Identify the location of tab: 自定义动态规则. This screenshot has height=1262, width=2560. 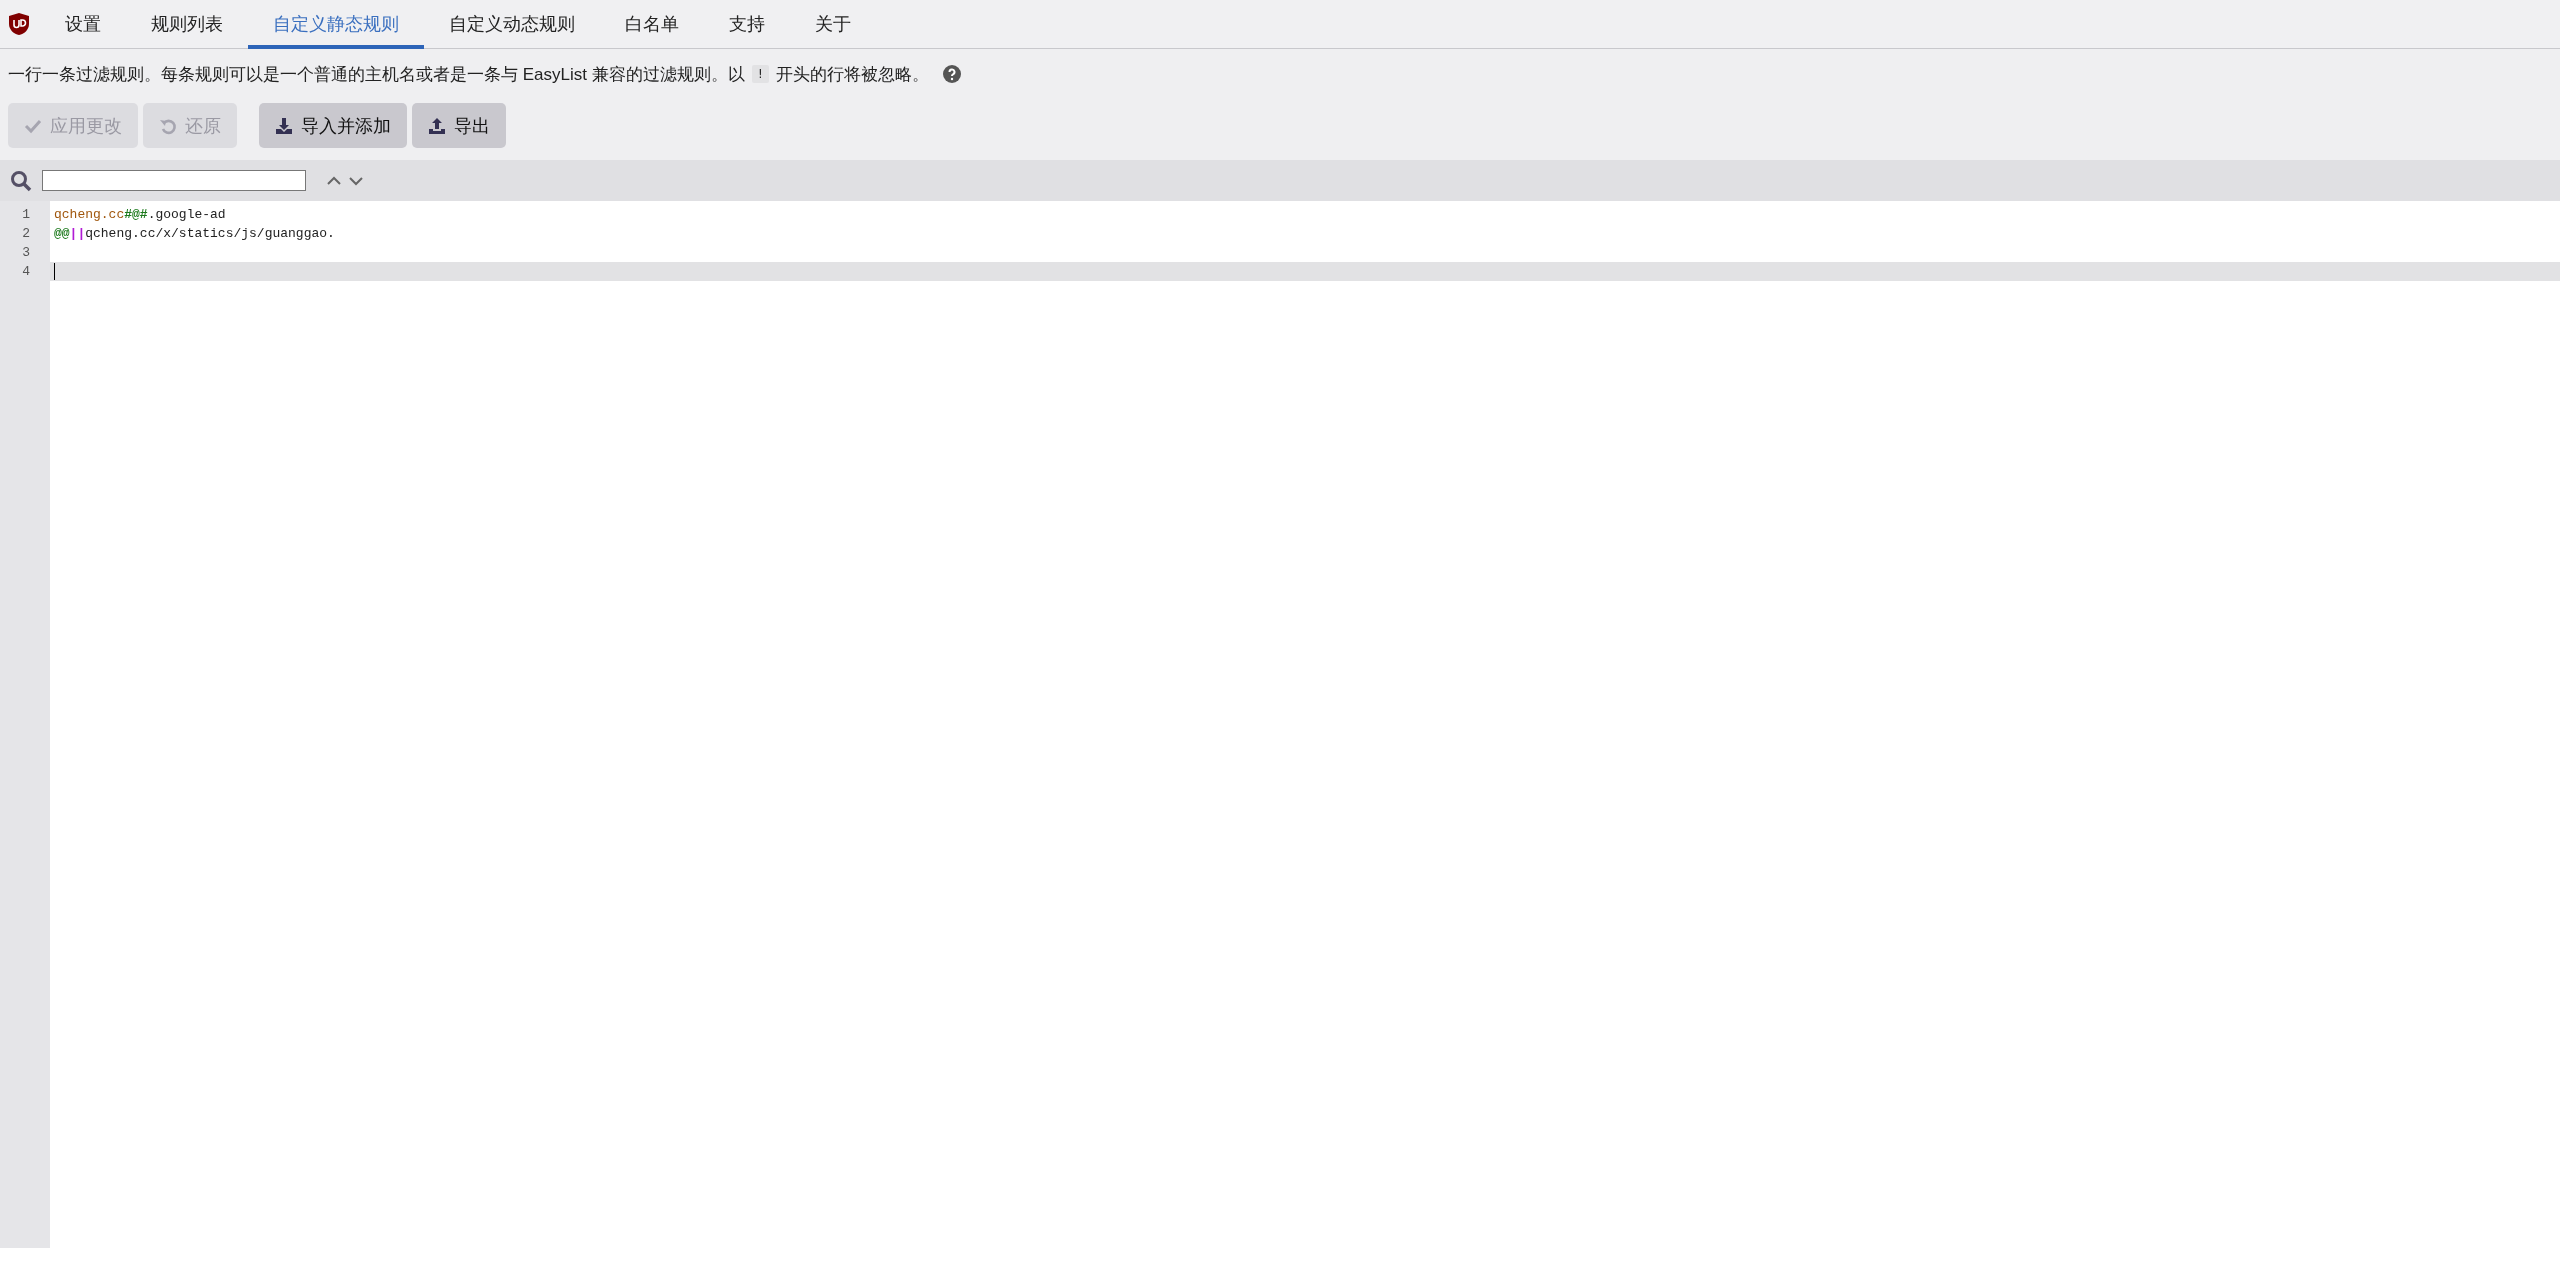
(512, 24).